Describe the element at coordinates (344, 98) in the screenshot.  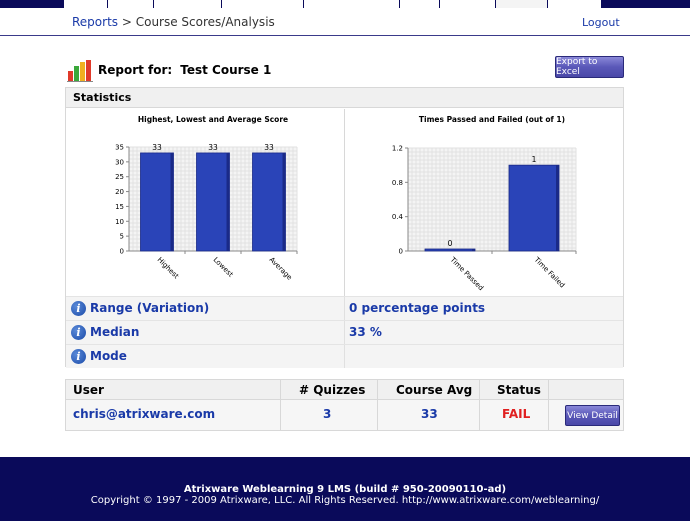
I see `statistics-header: Statistics` at that location.